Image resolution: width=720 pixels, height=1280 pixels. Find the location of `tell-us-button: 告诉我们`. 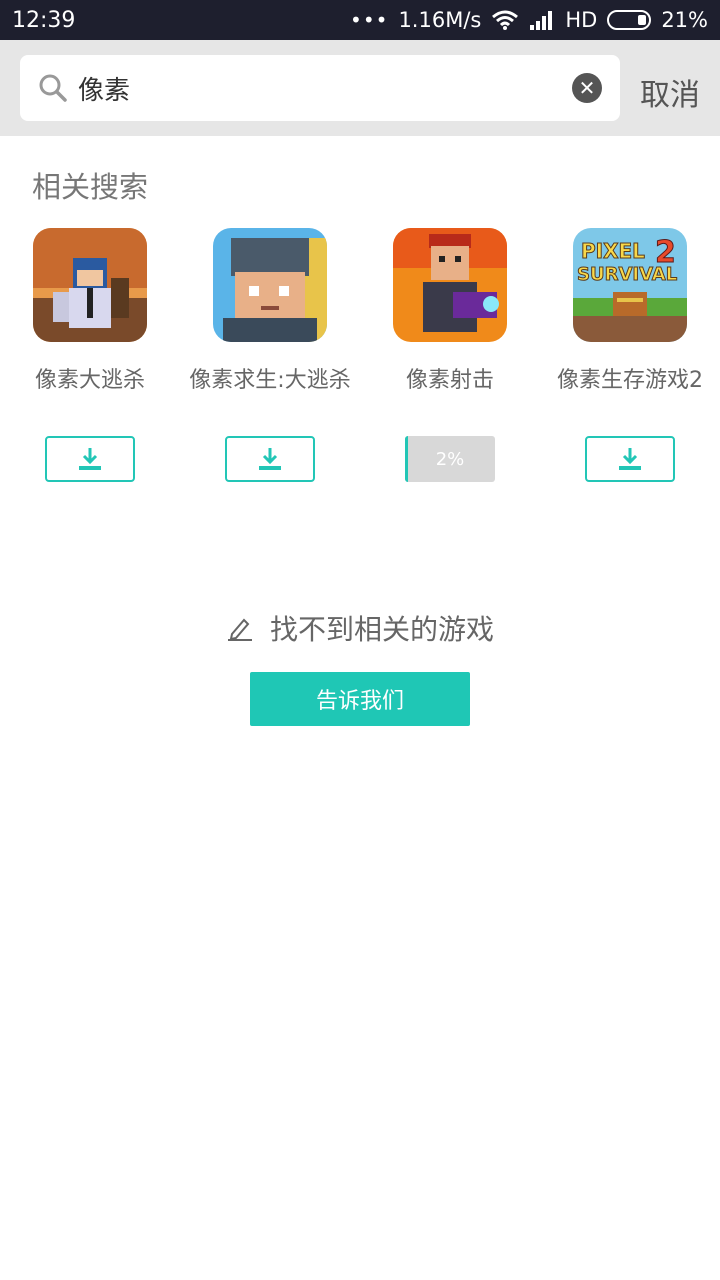

tell-us-button: 告诉我们 is located at coordinates (360, 699).